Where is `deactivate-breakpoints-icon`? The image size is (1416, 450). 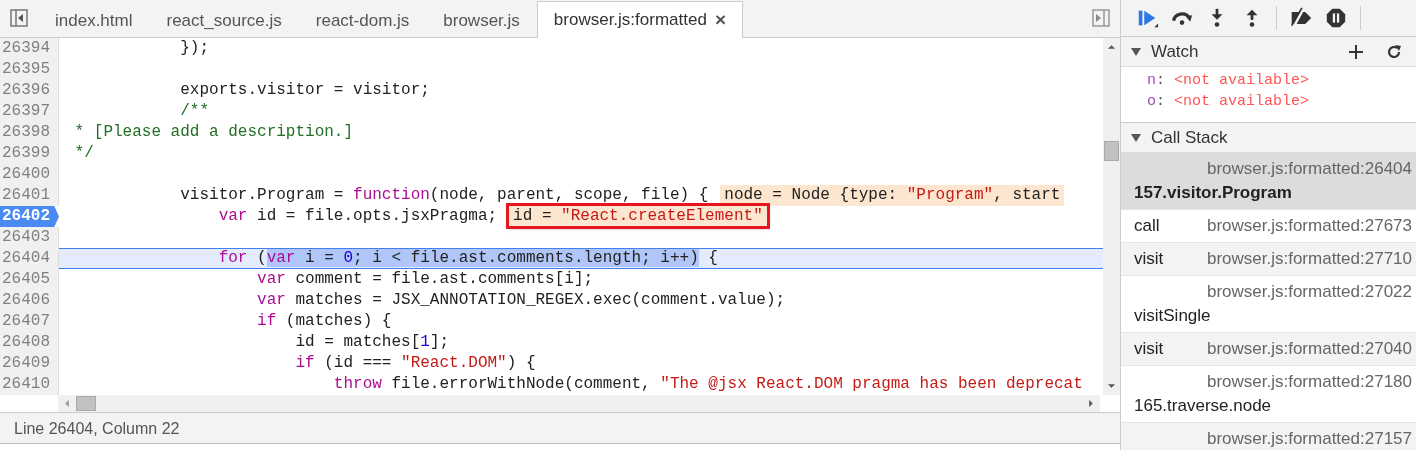
deactivate-breakpoints-icon is located at coordinates (1301, 18).